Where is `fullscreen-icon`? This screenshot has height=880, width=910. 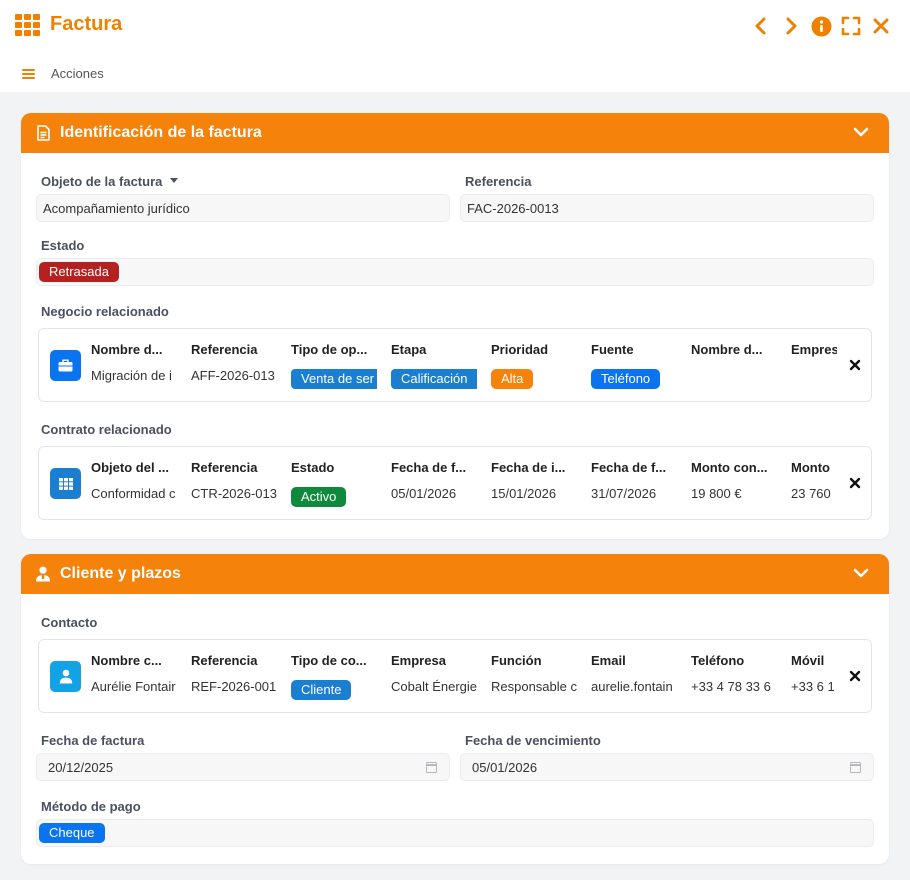 fullscreen-icon is located at coordinates (851, 26).